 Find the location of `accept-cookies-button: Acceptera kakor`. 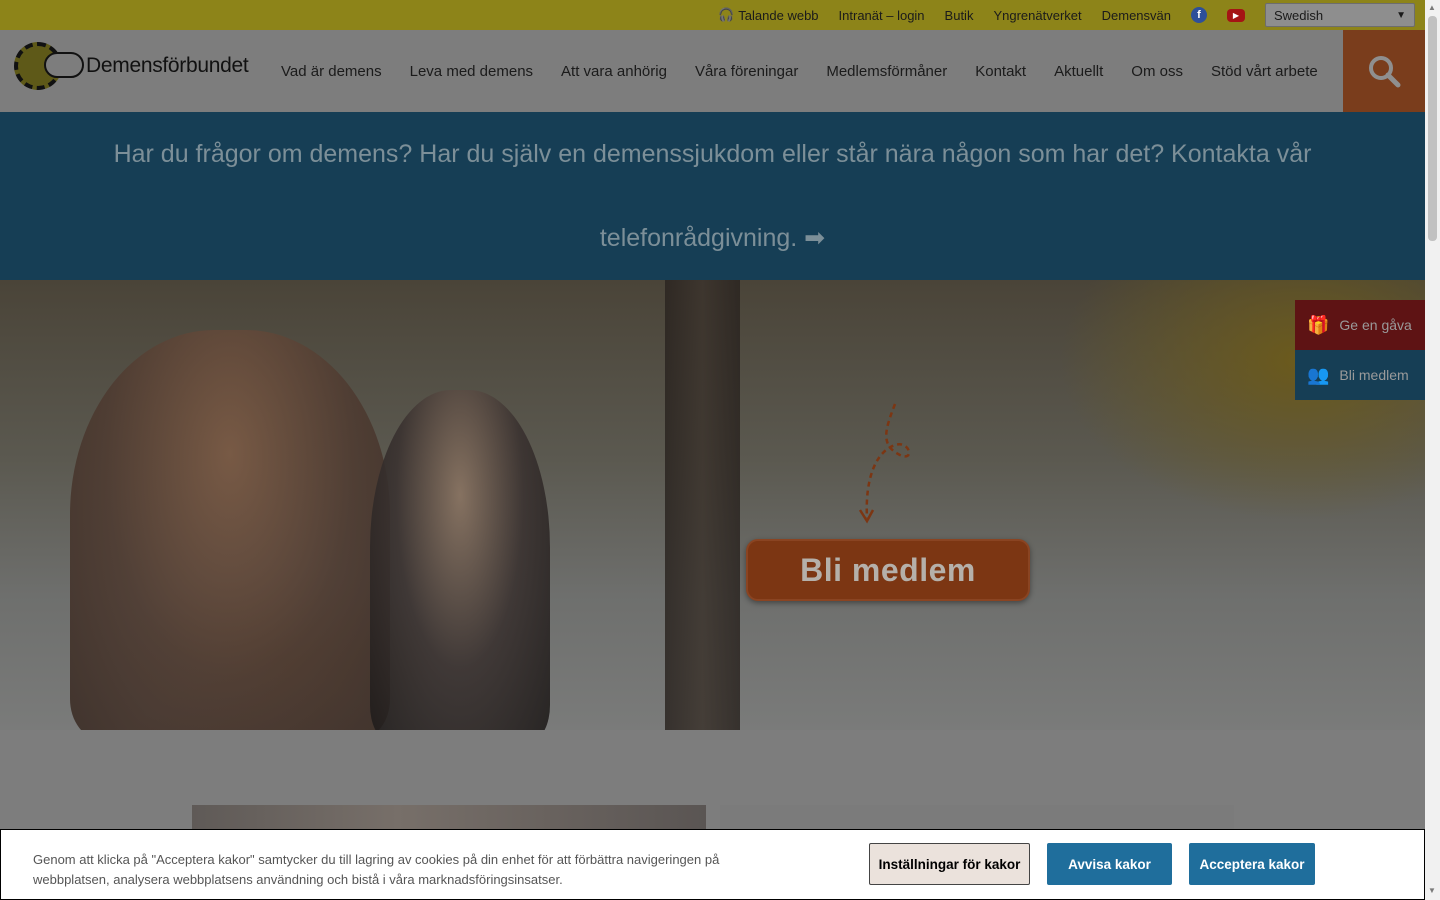

accept-cookies-button: Acceptera kakor is located at coordinates (1252, 864).